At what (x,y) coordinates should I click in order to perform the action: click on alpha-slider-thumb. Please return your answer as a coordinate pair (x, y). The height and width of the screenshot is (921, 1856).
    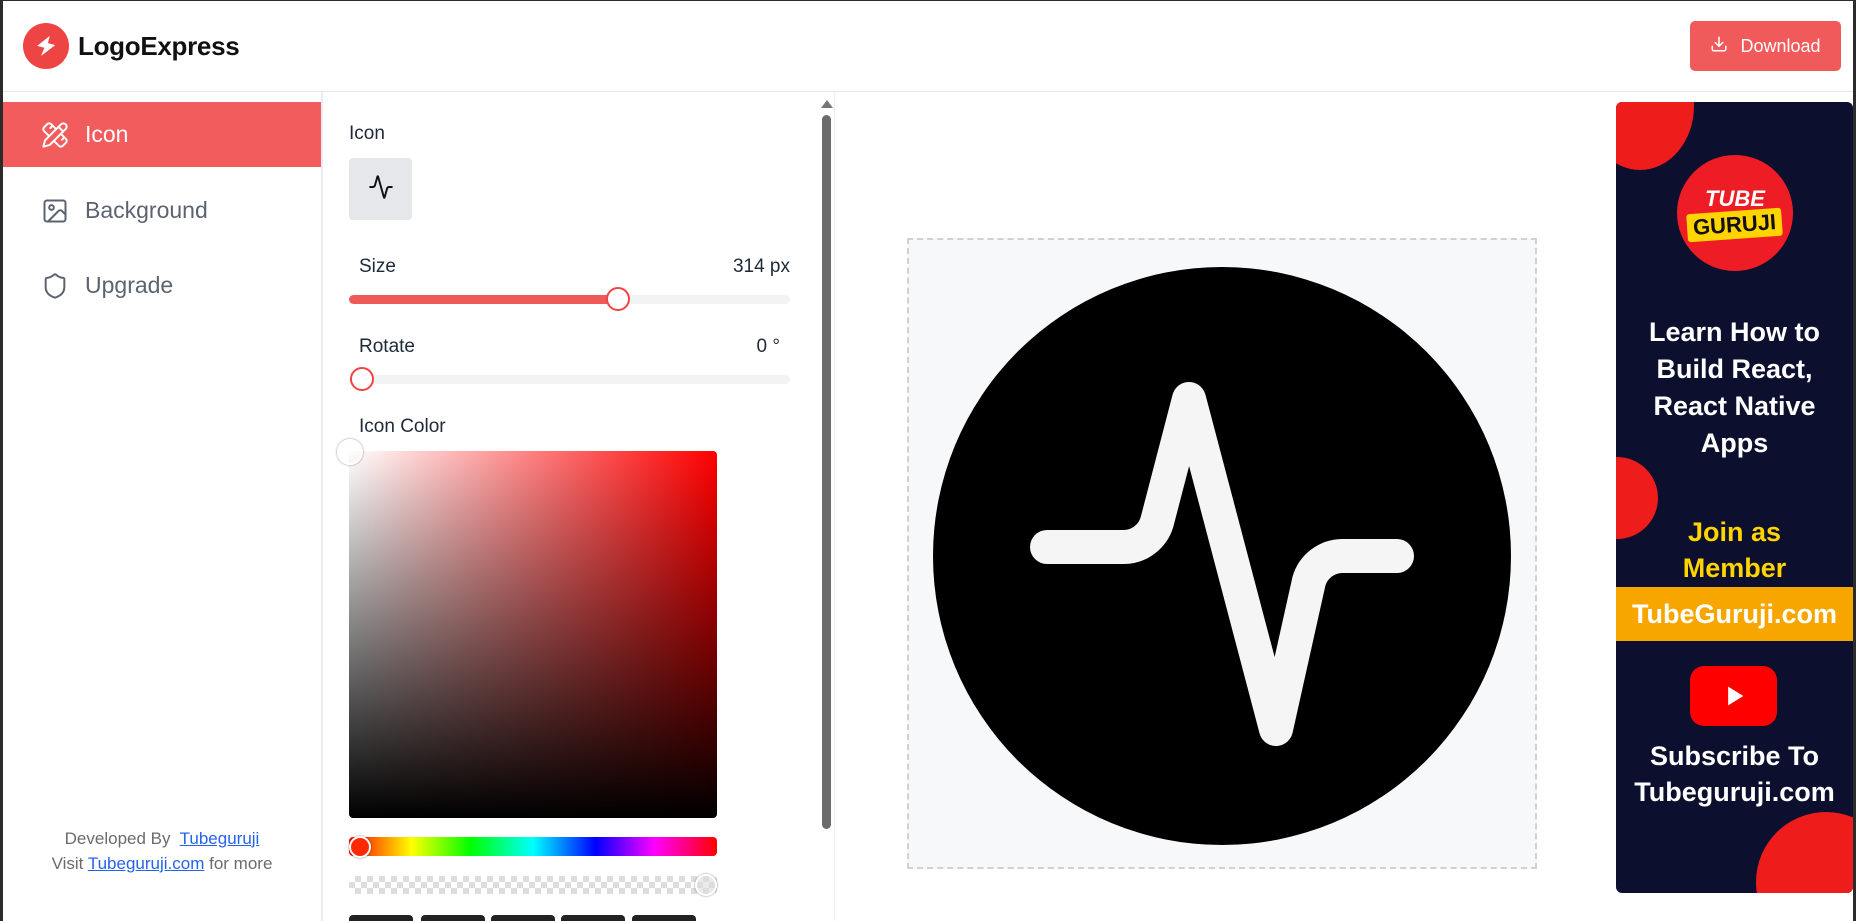
    Looking at the image, I should click on (706, 885).